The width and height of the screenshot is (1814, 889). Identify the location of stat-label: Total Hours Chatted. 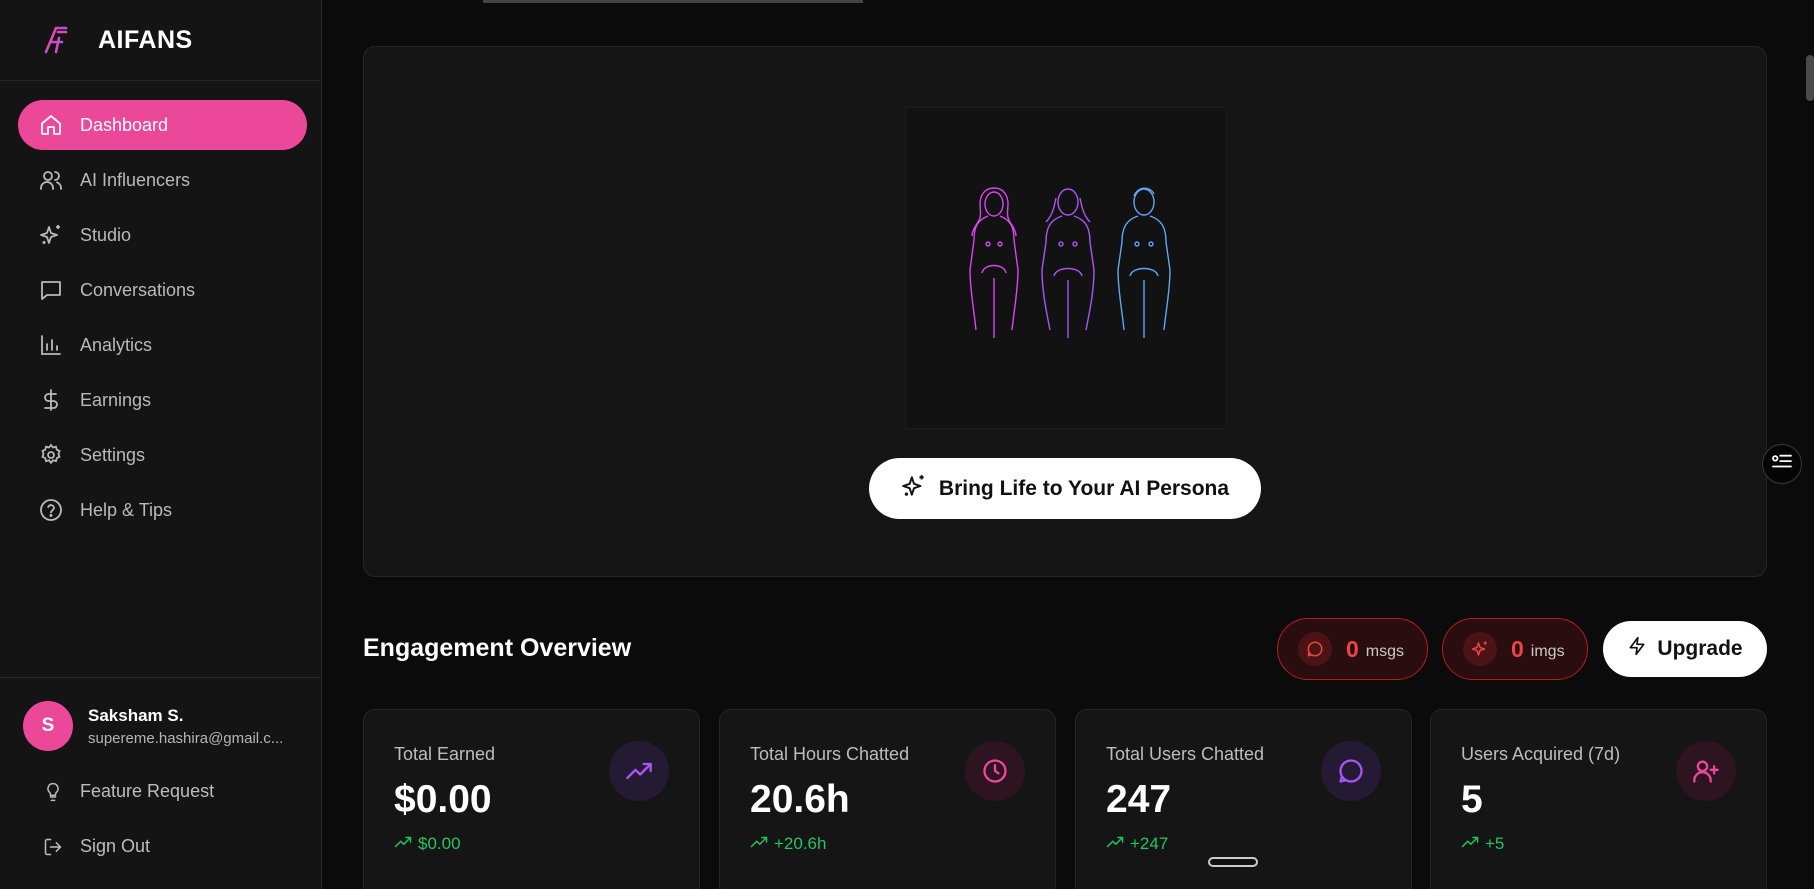
(830, 754).